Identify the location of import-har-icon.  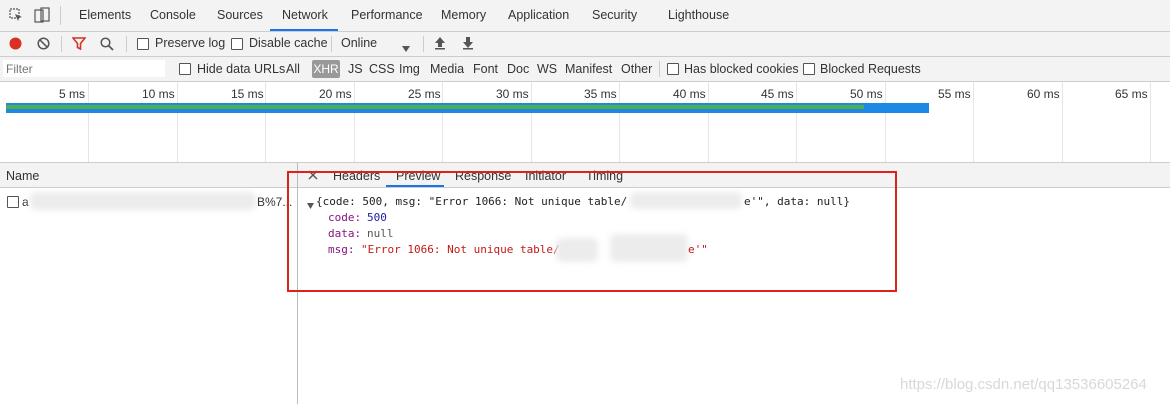
(440, 44).